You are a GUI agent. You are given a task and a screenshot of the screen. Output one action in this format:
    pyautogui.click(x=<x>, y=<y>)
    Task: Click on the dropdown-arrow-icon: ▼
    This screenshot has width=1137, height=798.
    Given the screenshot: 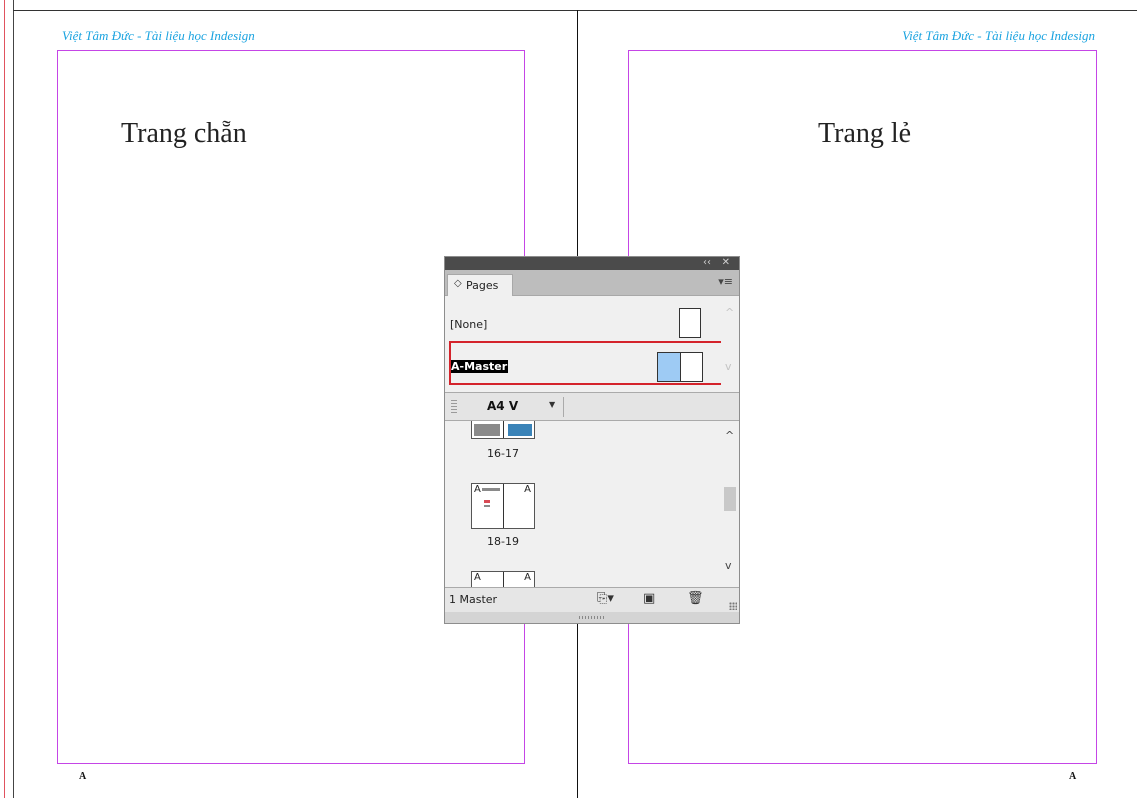 What is the action you would take?
    pyautogui.click(x=552, y=404)
    